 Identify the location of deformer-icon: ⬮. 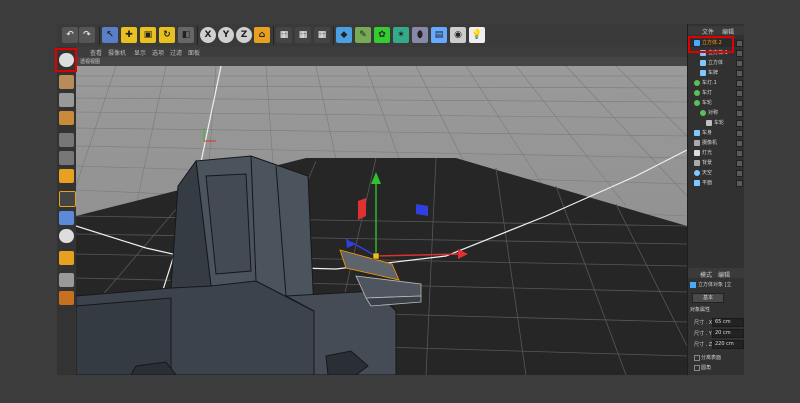
(420, 35).